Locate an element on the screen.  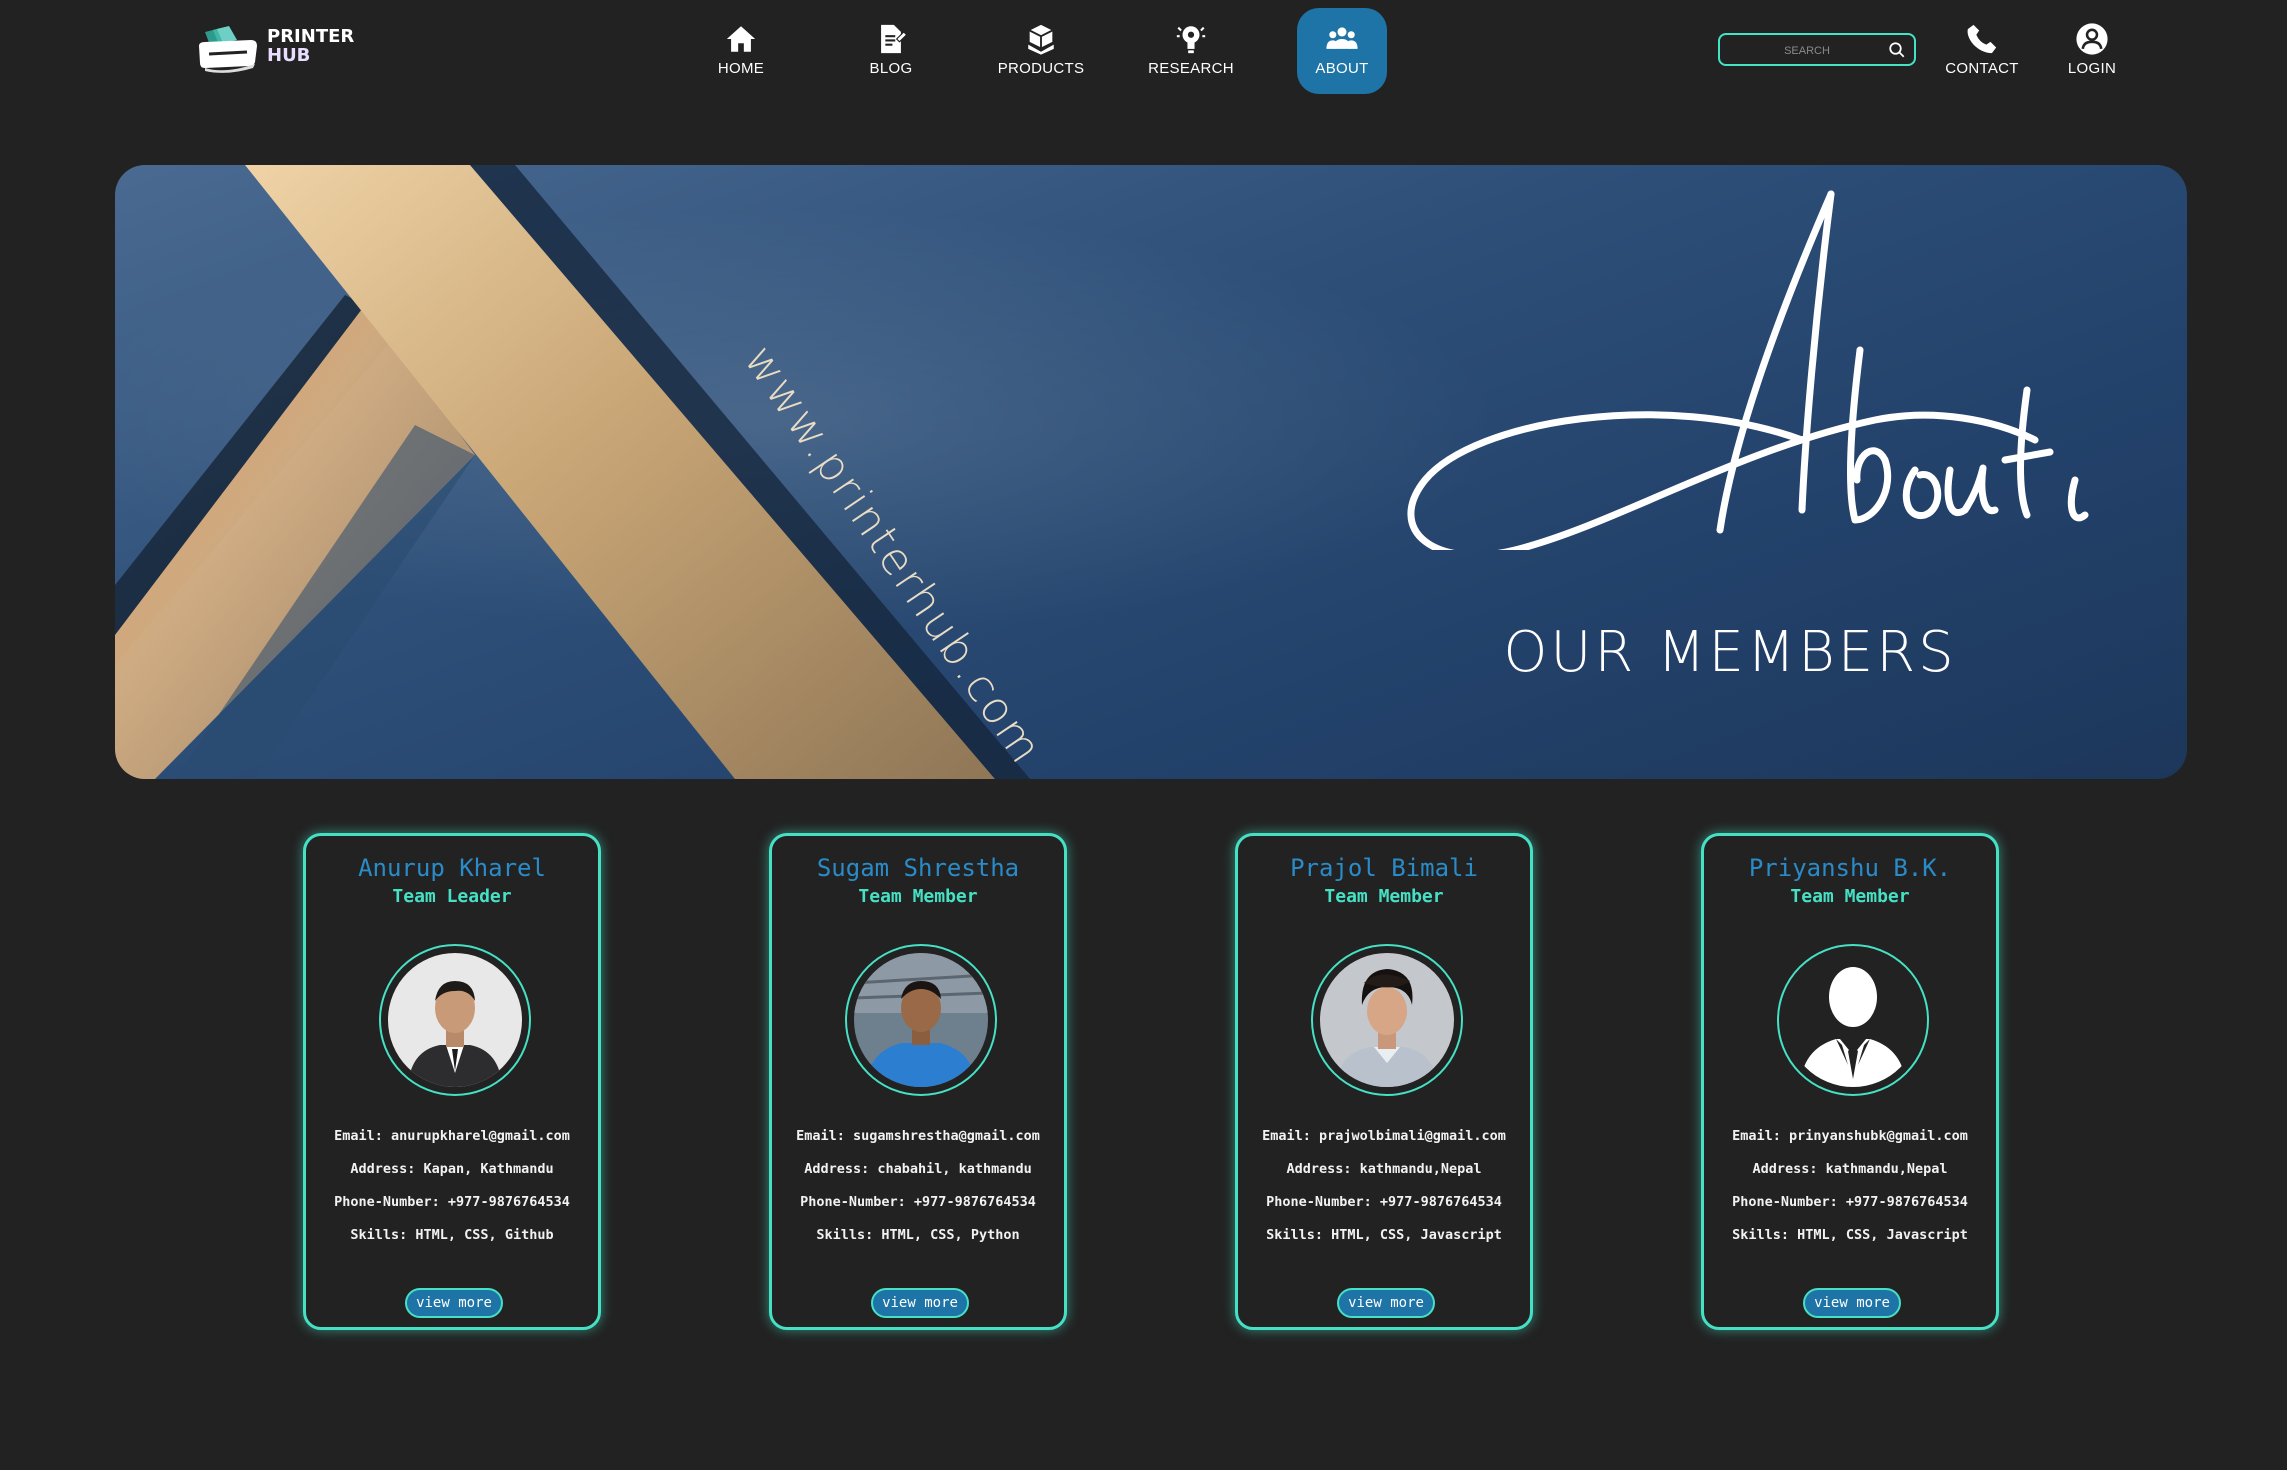
nav-login: LOGIN is located at coordinates (2092, 51).